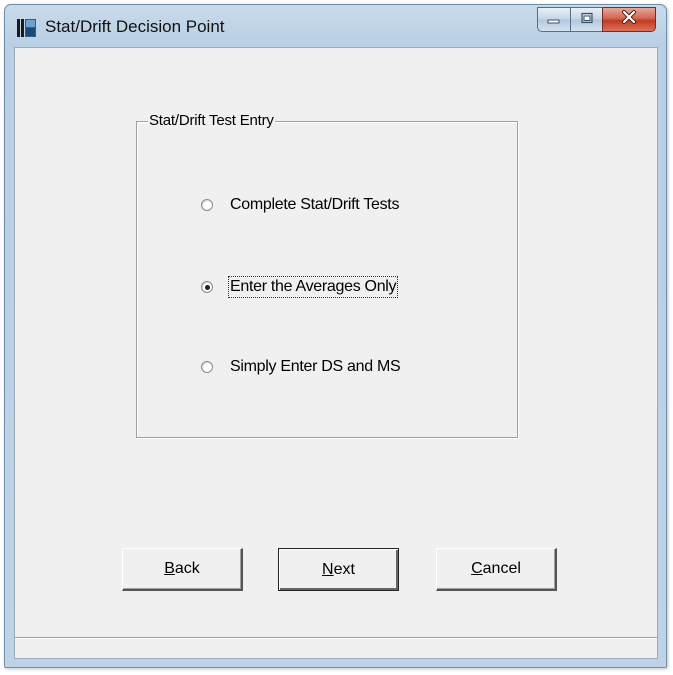 The width and height of the screenshot is (673, 675). Describe the element at coordinates (496, 569) in the screenshot. I see `cancel-button: Cancel` at that location.